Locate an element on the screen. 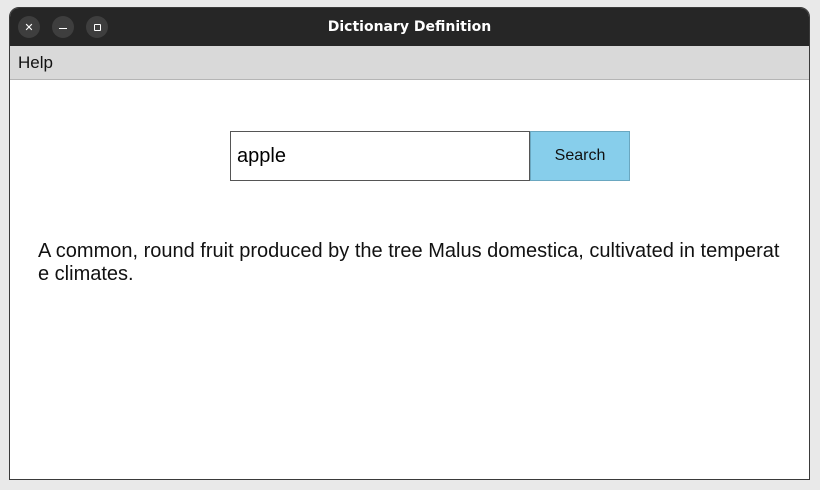 The image size is (820, 490). window-title: Dictionary Definition is located at coordinates (409, 27).